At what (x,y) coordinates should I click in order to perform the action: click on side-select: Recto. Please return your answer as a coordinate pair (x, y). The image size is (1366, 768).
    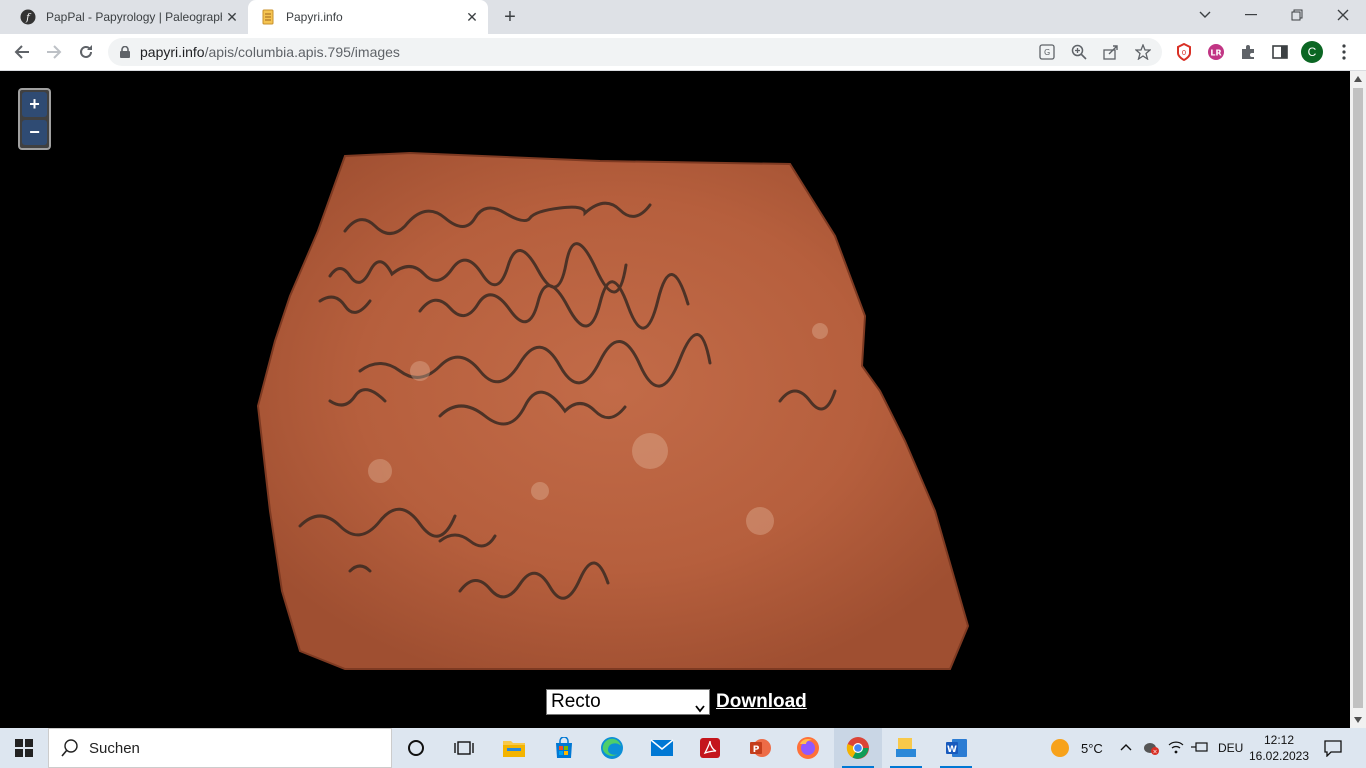
    Looking at the image, I should click on (628, 702).